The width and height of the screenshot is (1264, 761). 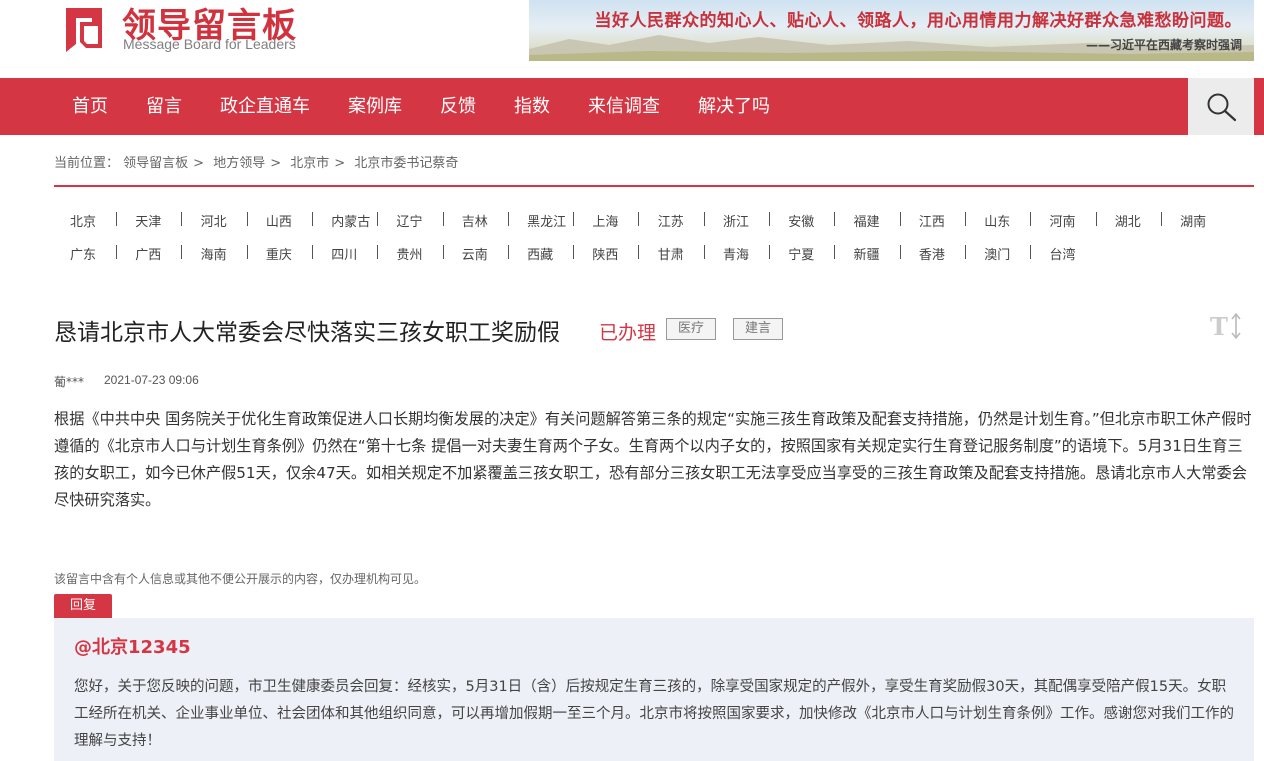 What do you see at coordinates (1219, 326) in the screenshot?
I see `svg-text: T` at bounding box center [1219, 326].